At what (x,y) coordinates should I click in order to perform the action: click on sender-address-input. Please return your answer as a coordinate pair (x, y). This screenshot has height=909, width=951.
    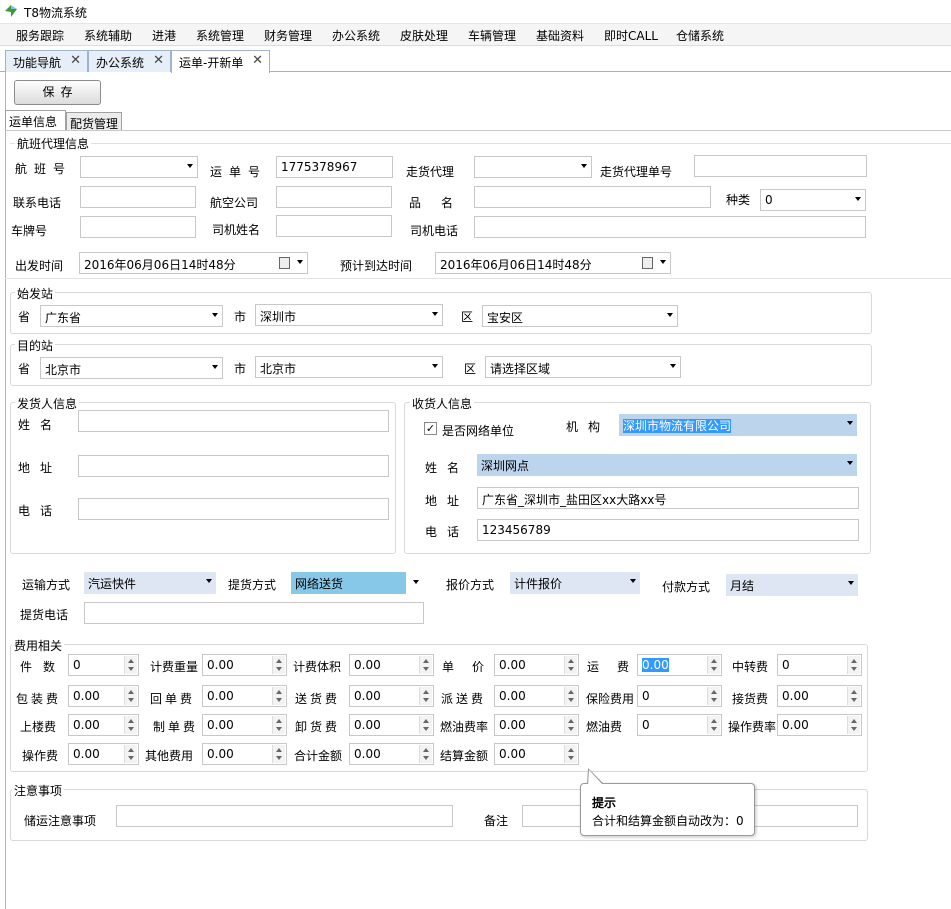
    Looking at the image, I should click on (233, 466).